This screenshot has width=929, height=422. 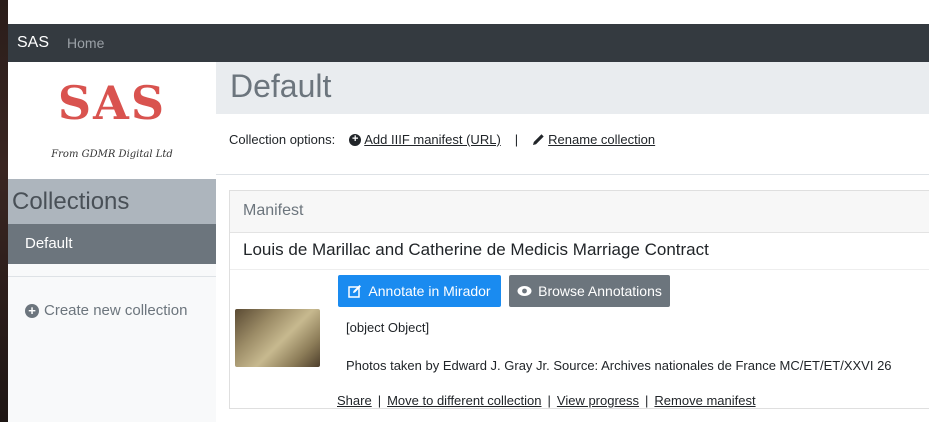 What do you see at coordinates (277, 338) in the screenshot?
I see `manifest-thumbnail` at bounding box center [277, 338].